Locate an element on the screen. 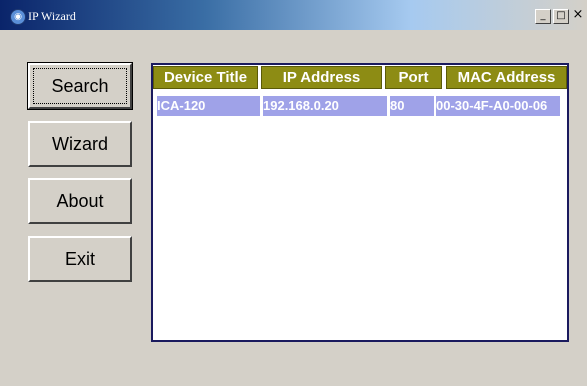 This screenshot has height=386, width=587. column-header-mac-address: MAC Address is located at coordinates (506, 77).